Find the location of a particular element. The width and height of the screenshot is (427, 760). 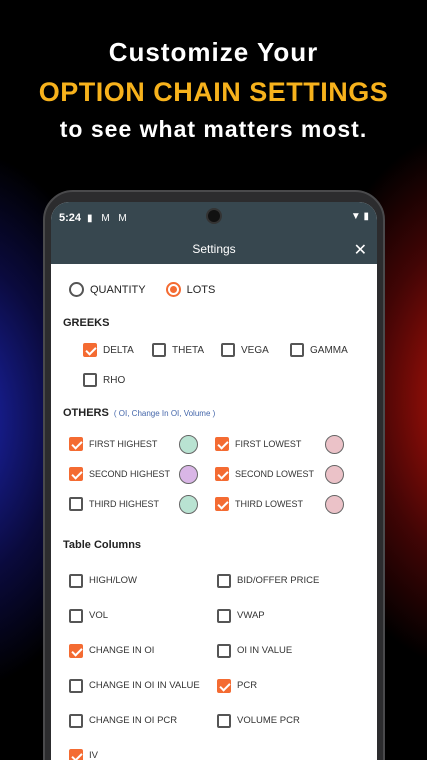

table-columns-title: Table Columns is located at coordinates (102, 545).